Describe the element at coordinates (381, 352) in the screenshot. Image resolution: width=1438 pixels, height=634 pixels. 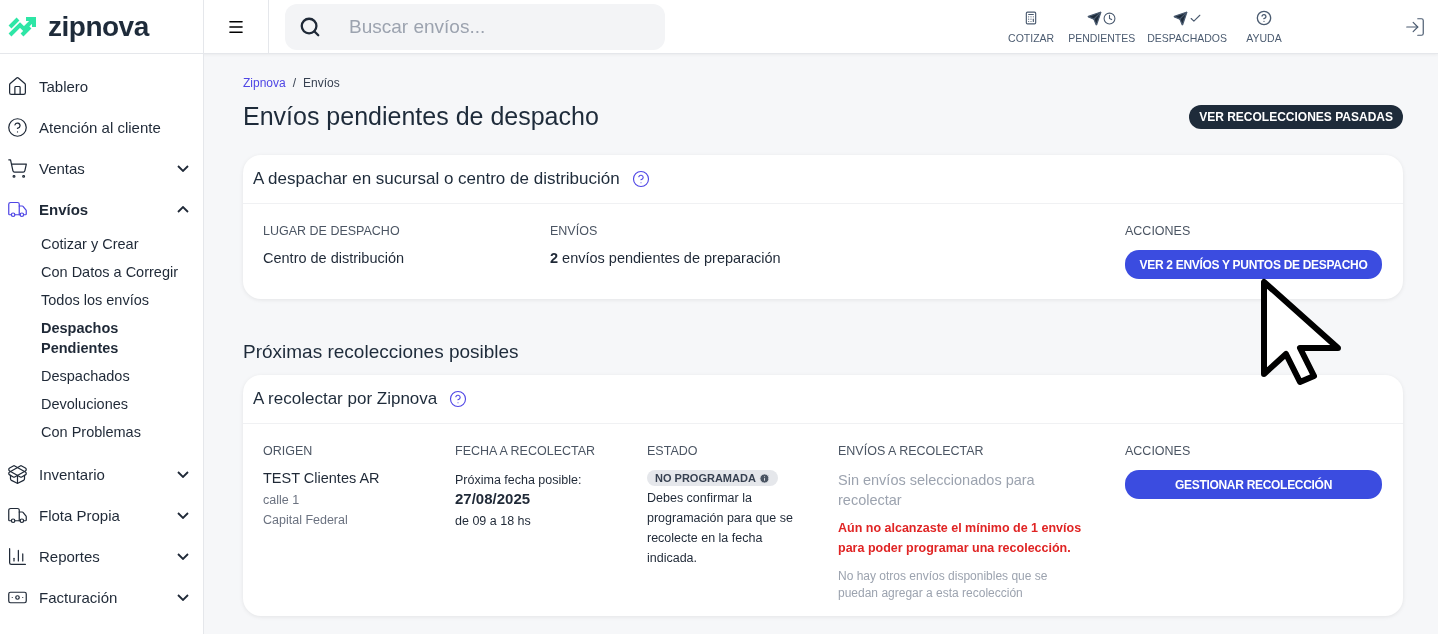
I see `section-title: Próximas recolecciones posibles` at that location.